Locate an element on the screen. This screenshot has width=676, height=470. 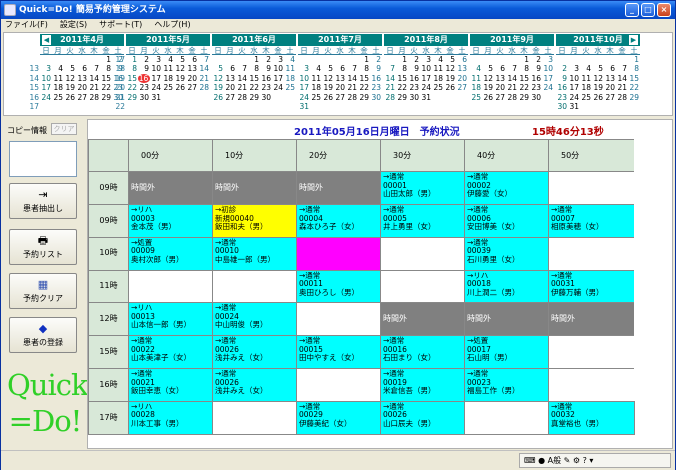
reservation-slot: →通常 00032 真堂裕也（男） is located at coordinates (591, 417).